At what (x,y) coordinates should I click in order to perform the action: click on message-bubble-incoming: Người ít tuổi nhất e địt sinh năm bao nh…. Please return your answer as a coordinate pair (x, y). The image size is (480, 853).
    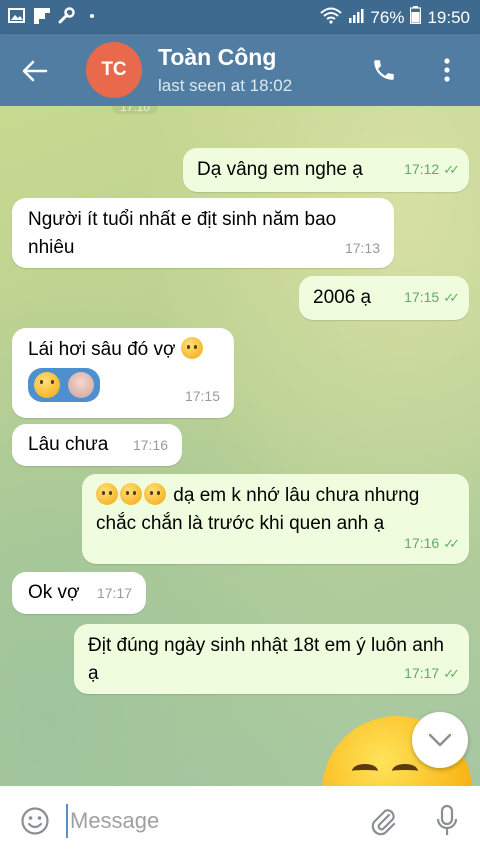
    Looking at the image, I should click on (203, 233).